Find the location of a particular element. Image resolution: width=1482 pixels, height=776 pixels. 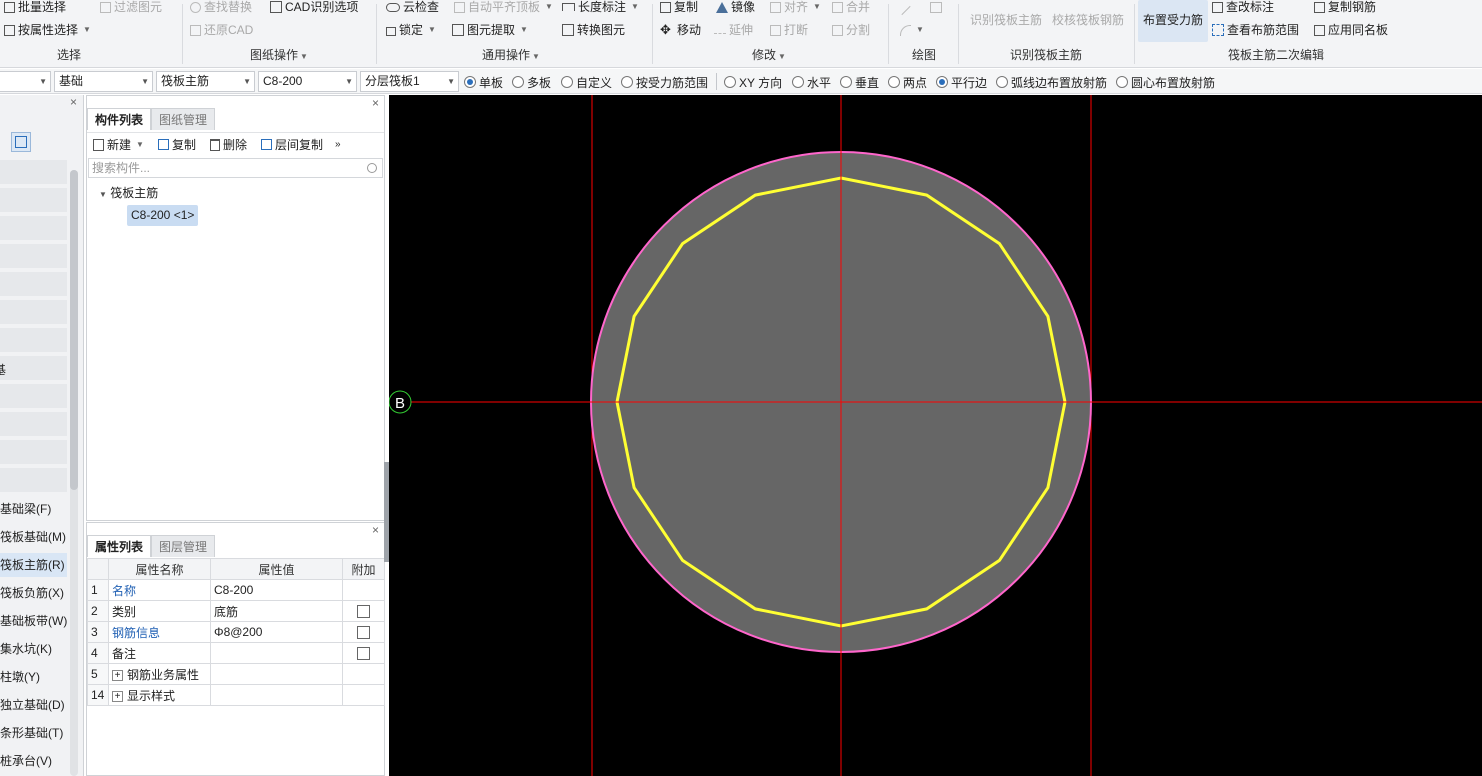

property-row-rebar-business: 5 + 钢筋业务属性 is located at coordinates (236, 674).